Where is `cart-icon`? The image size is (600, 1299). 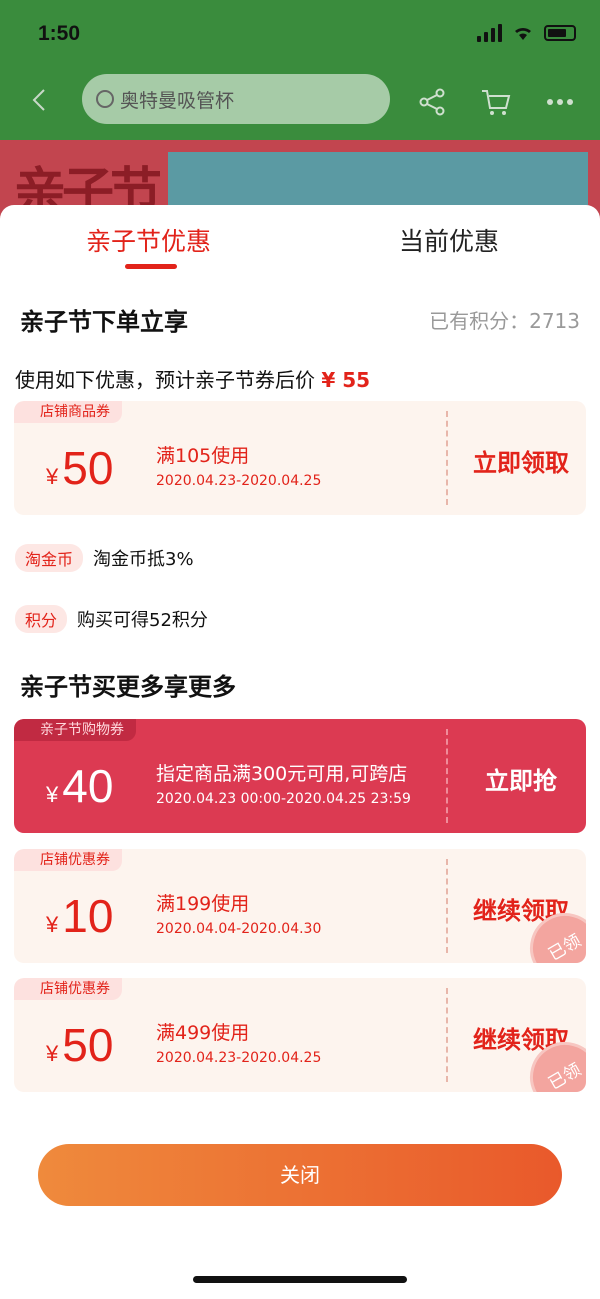
cart-icon is located at coordinates (496, 102).